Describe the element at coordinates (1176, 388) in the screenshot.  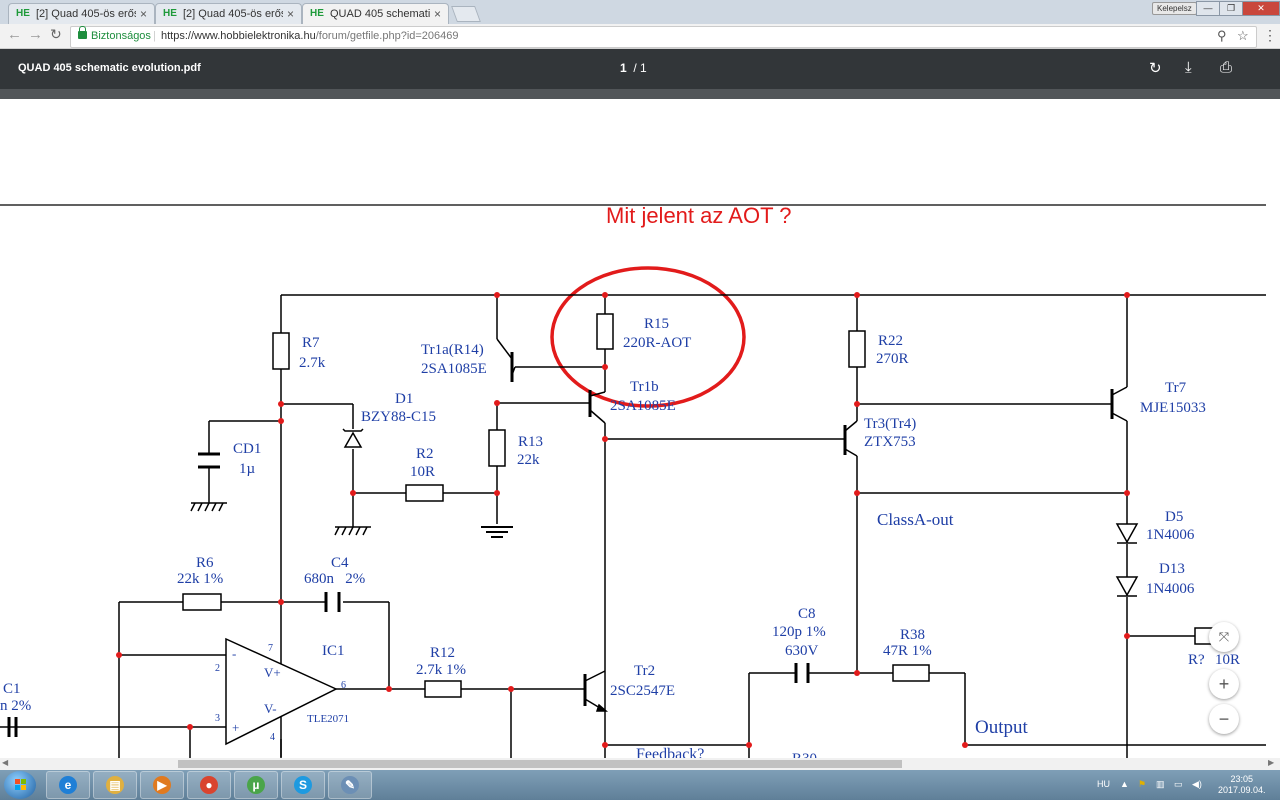
I see `svg-text: Tr7` at that location.